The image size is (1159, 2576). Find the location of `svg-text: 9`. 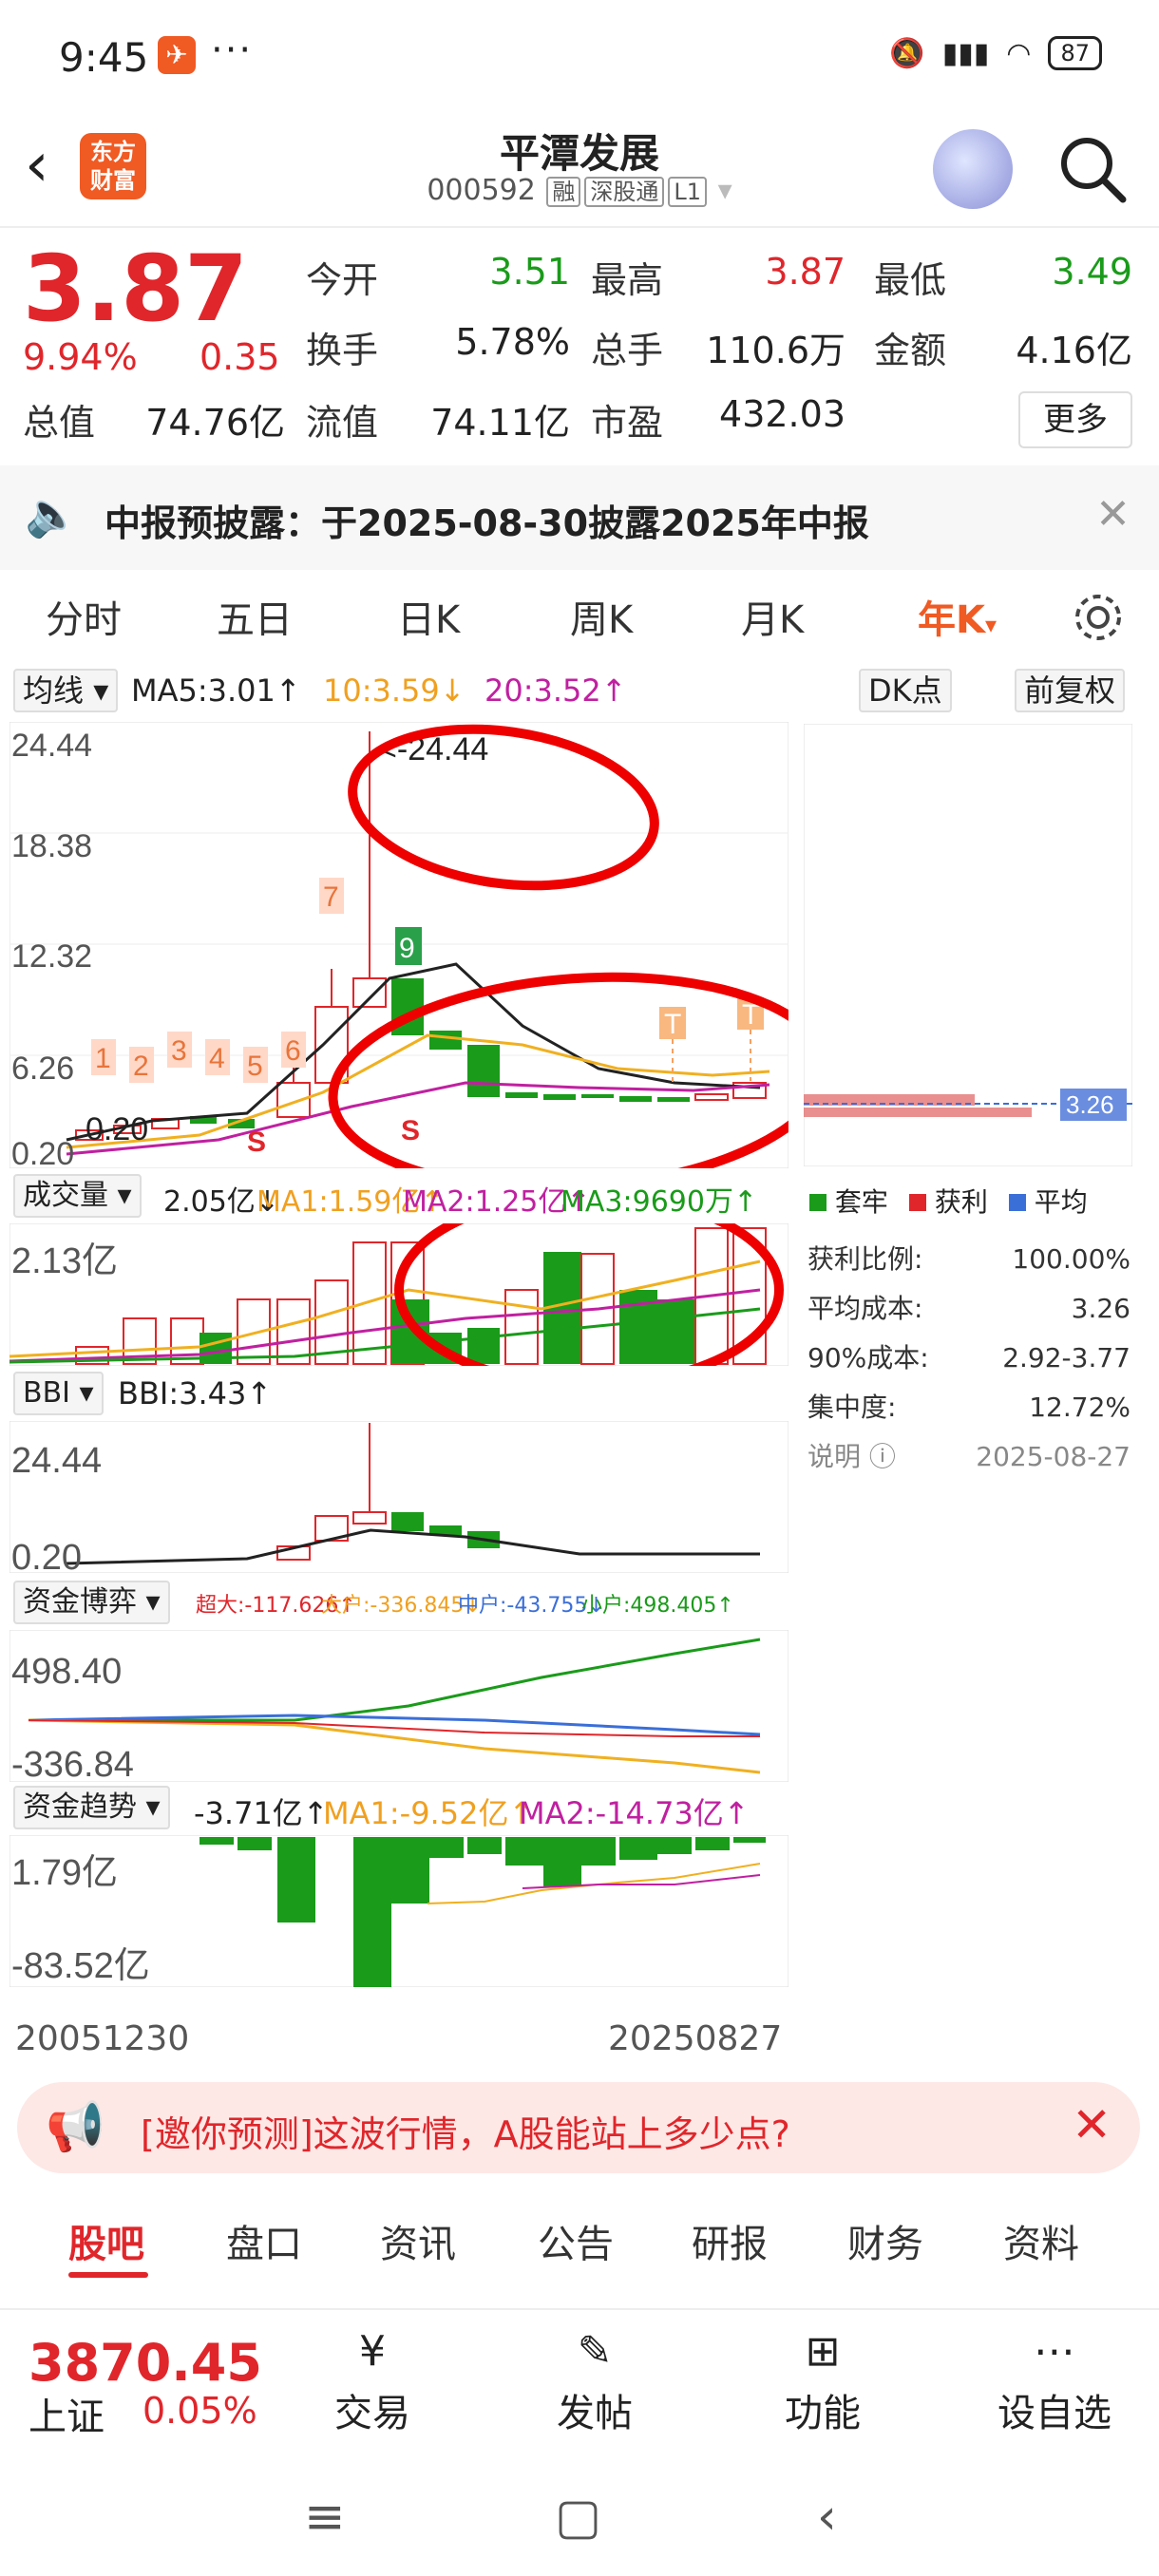

svg-text: 9 is located at coordinates (407, 948).